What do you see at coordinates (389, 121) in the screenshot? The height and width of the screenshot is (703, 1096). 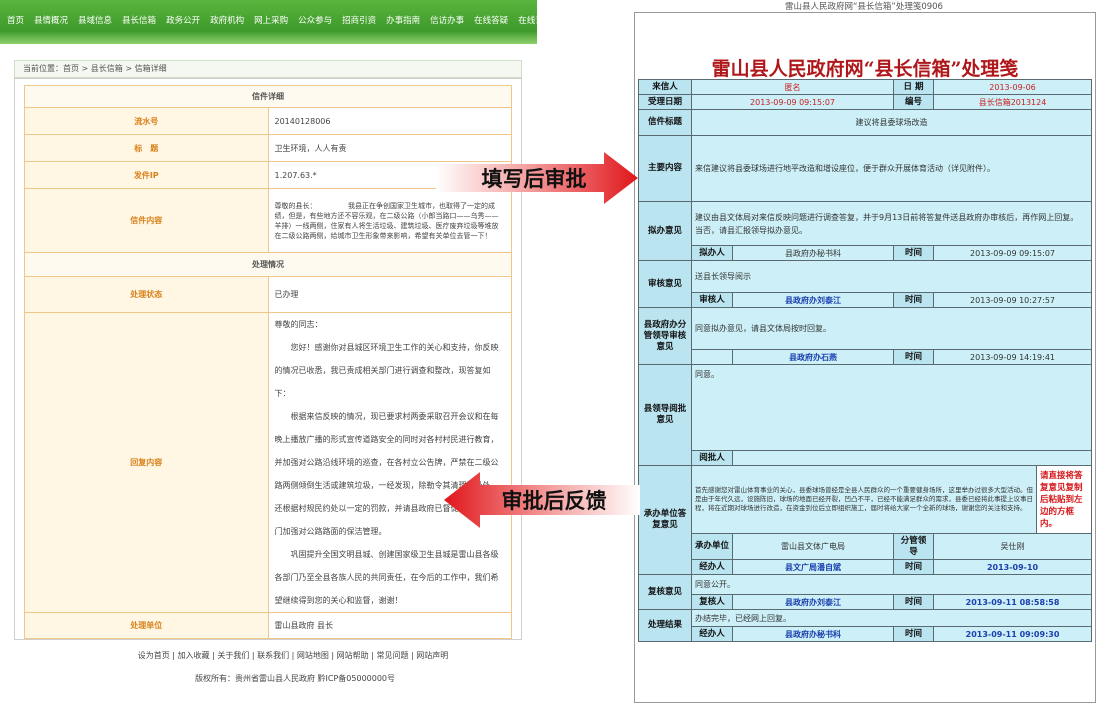 I see `number-value: 20140128006` at bounding box center [389, 121].